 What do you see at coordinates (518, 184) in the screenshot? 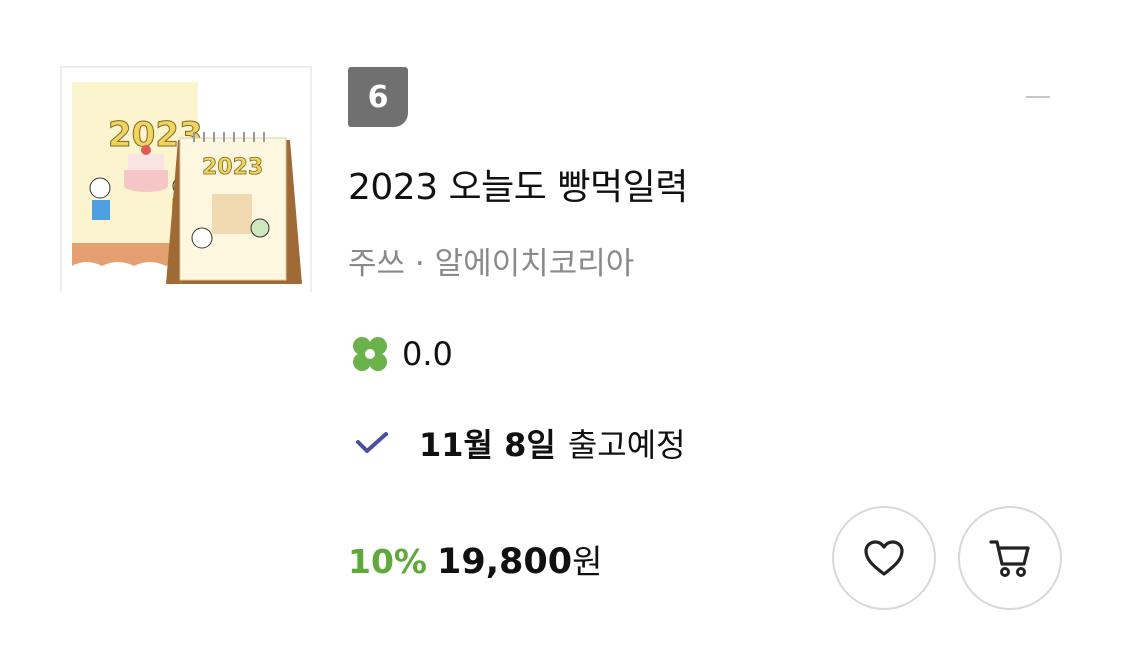
I see `product-title: 2023 오늘도 빵먹일력` at bounding box center [518, 184].